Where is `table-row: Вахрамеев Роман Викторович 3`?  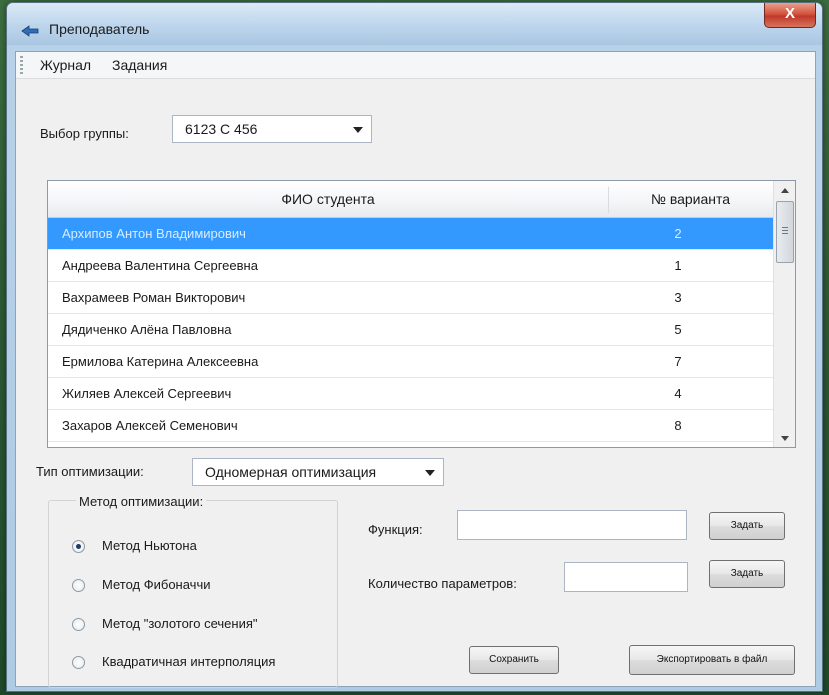 table-row: Вахрамеев Роман Викторович 3 is located at coordinates (410, 298).